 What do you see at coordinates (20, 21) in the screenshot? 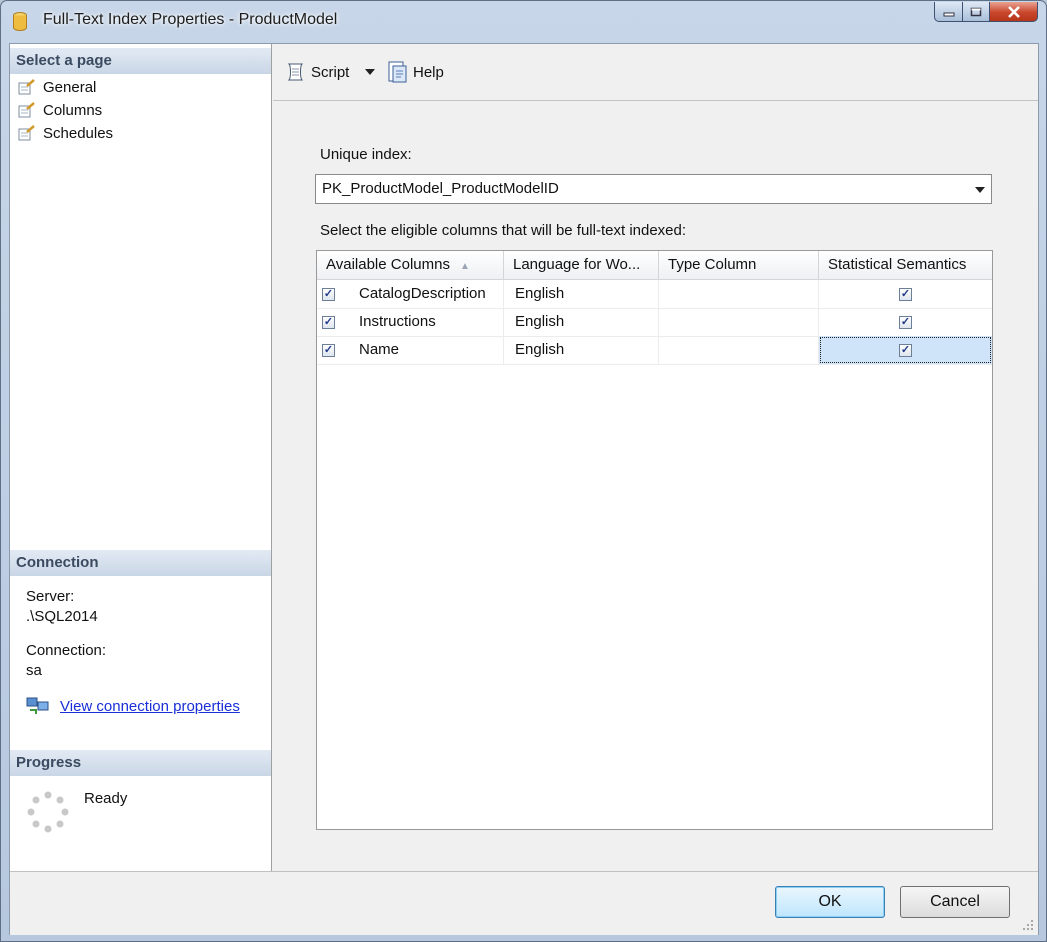
I see `database-icon` at bounding box center [20, 21].